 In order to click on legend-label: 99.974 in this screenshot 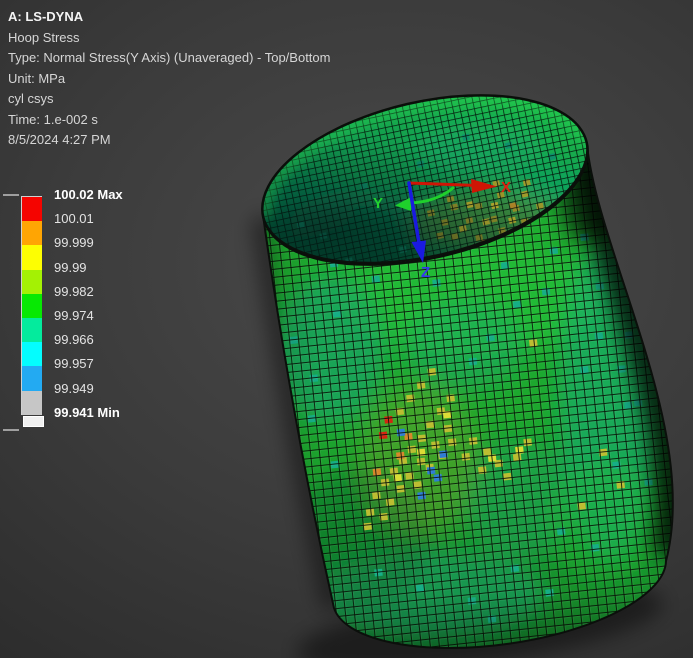, I will do `click(74, 315)`.